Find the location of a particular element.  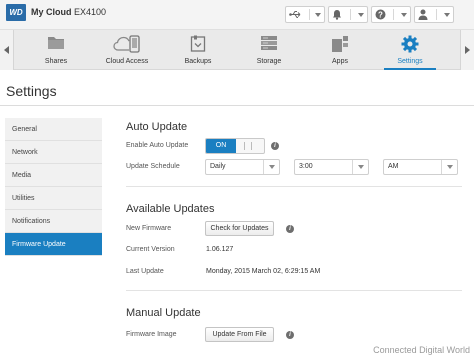

tab-apps: Apps is located at coordinates (340, 50).